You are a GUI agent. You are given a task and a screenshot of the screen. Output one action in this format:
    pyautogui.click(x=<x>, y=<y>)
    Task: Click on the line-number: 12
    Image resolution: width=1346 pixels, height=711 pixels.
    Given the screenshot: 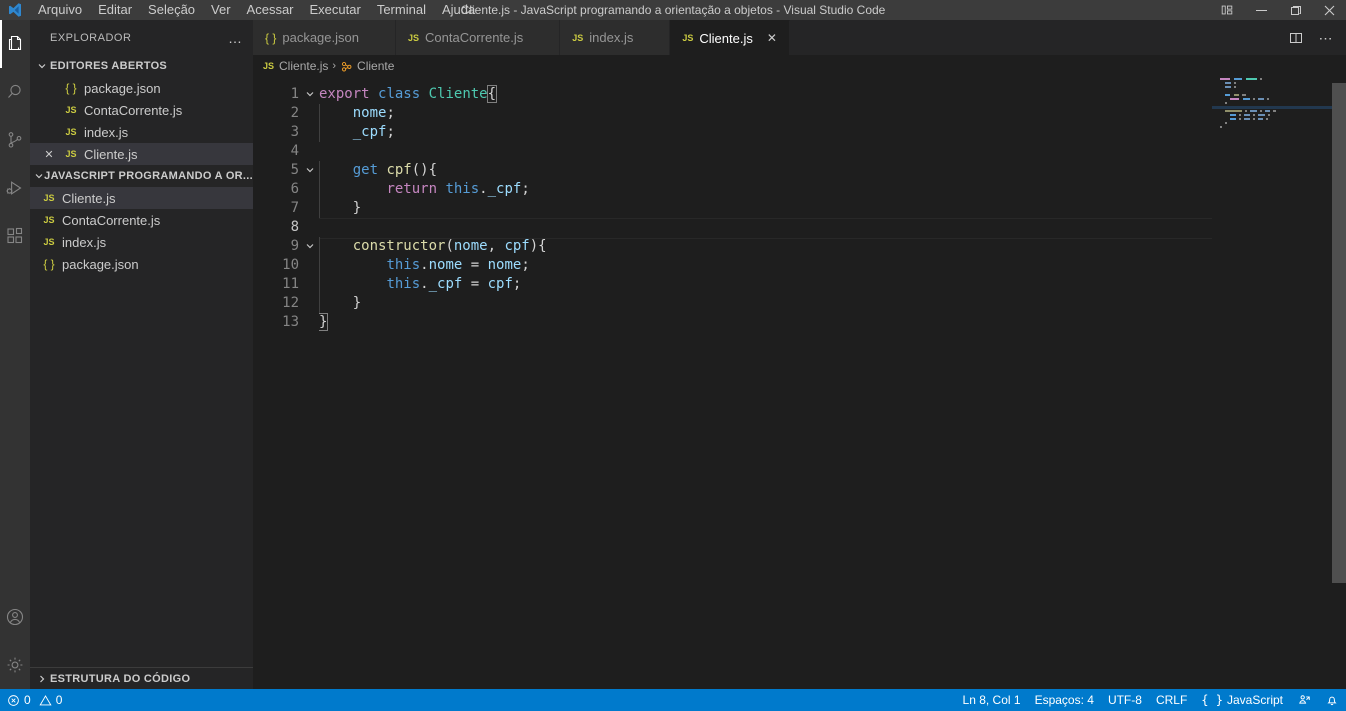 What is the action you would take?
    pyautogui.click(x=290, y=303)
    